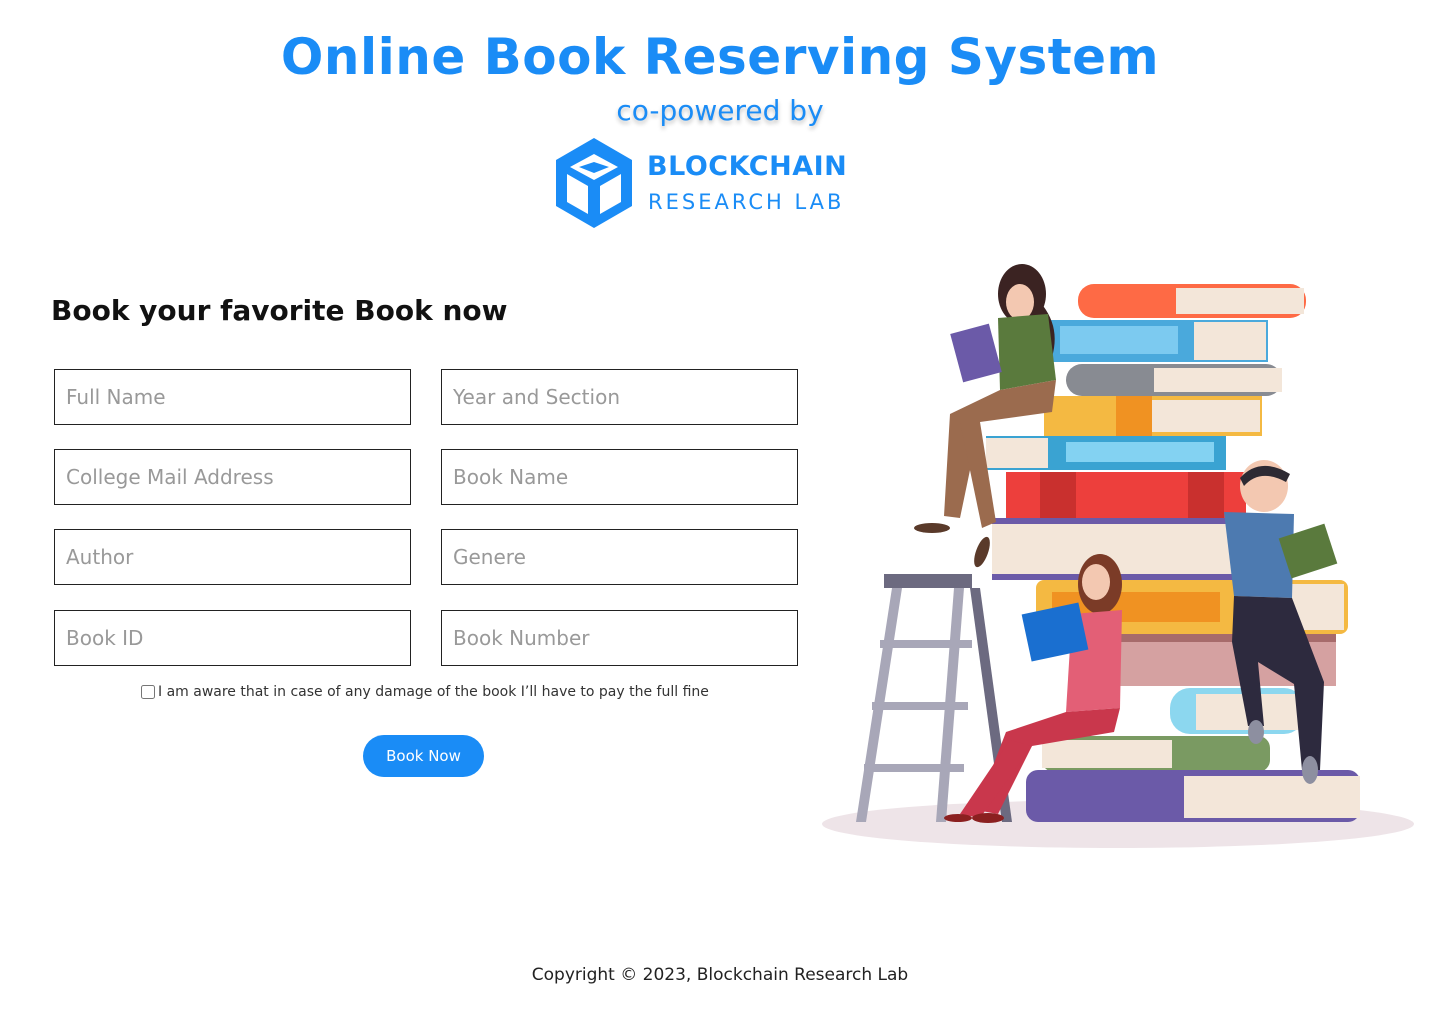 This screenshot has height=1024, width=1440. I want to click on form-heading: Book your favorite Book now, so click(279, 310).